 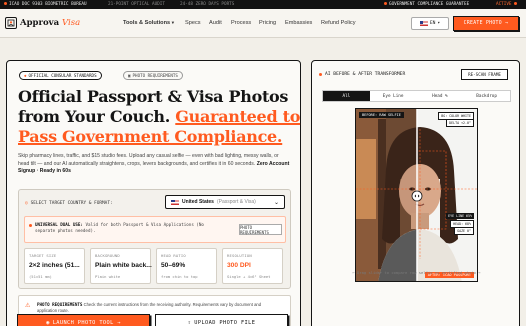 I want to click on ticker-item: 24-48 ZERO DAYS PORTS, so click(x=207, y=4).